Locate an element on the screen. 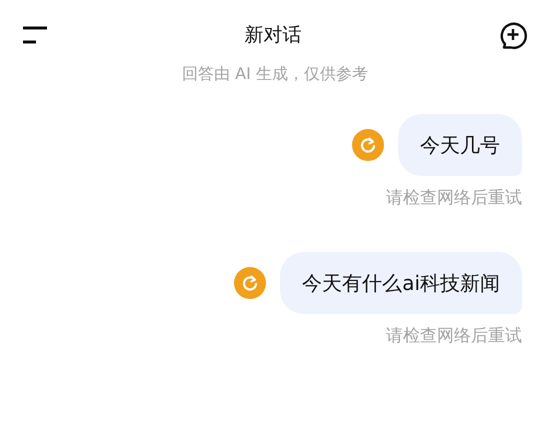 Image resolution: width=550 pixels, height=430 pixels. message-bubble: 今天几号 is located at coordinates (460, 145).